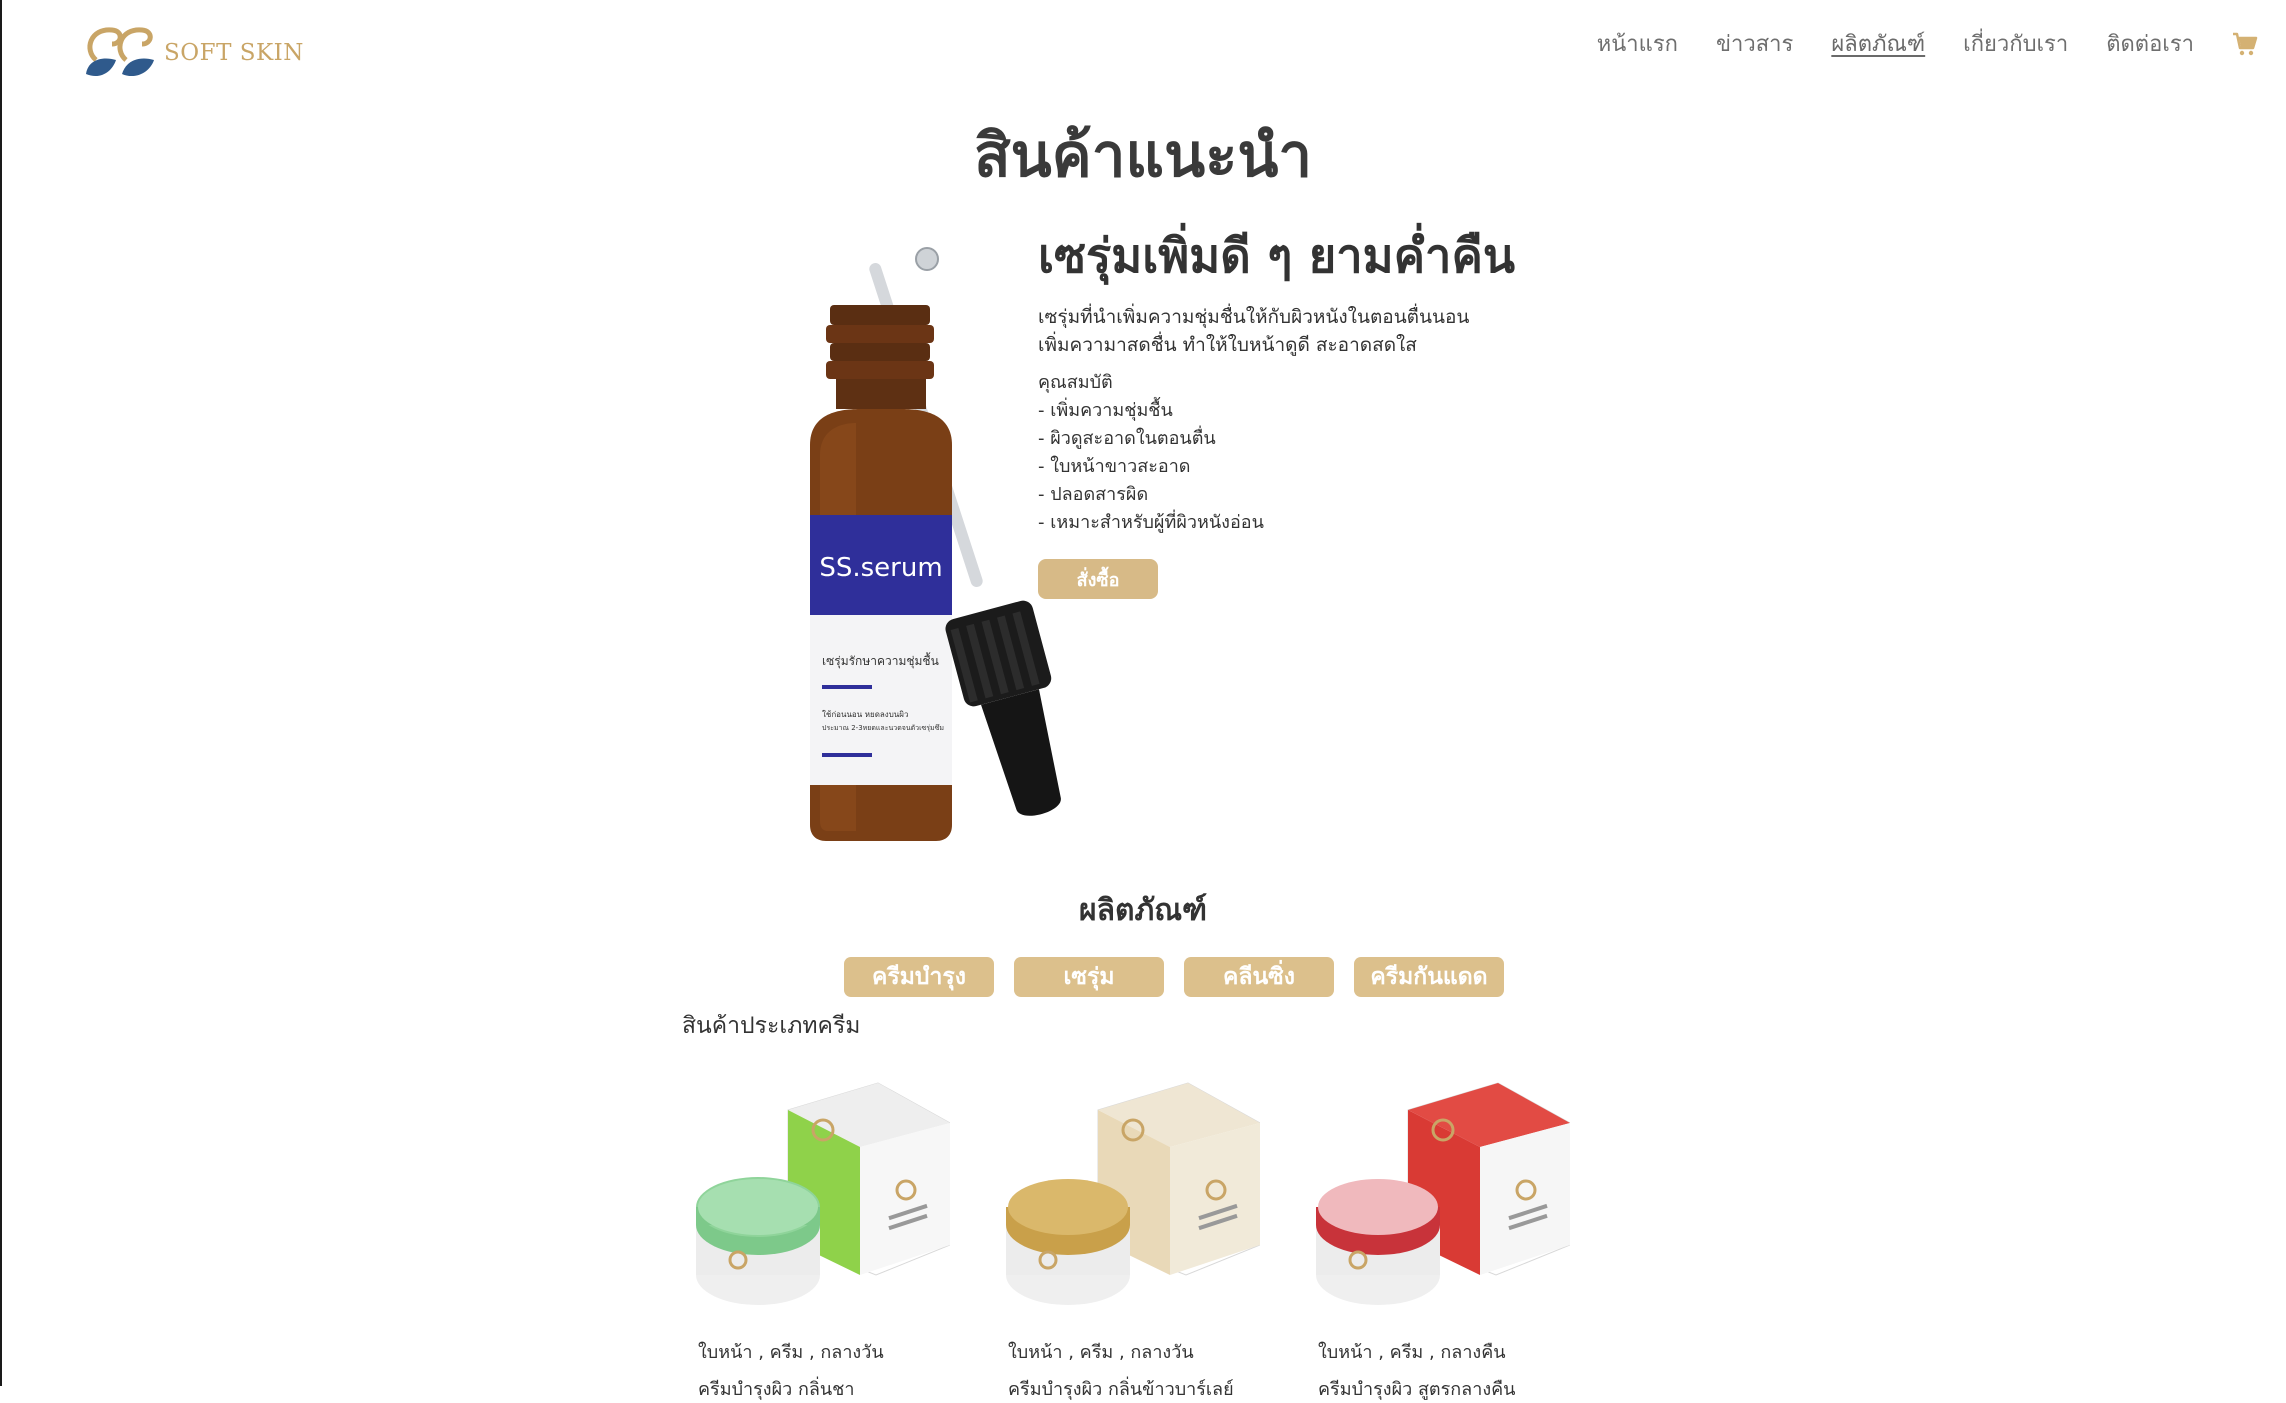 The height and width of the screenshot is (1403, 2286). What do you see at coordinates (1443, 1193) in the screenshot?
I see `product-image-red-cream` at bounding box center [1443, 1193].